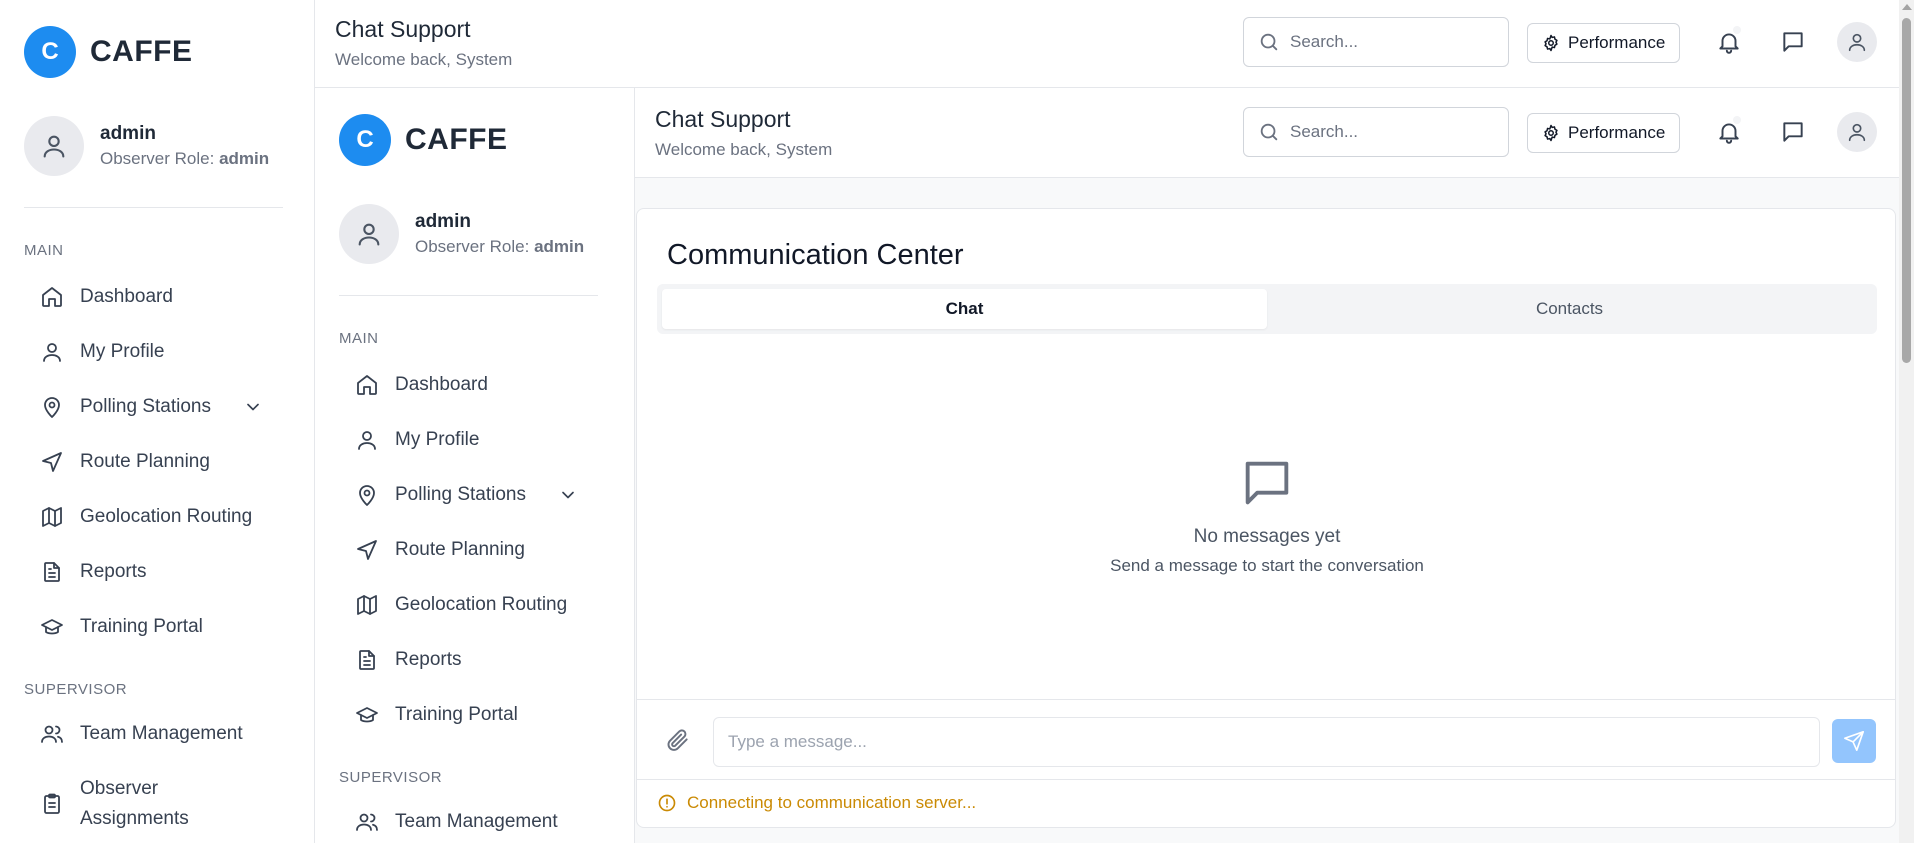  Describe the element at coordinates (559, 246) in the screenshot. I see `user-role-value: admin` at that location.